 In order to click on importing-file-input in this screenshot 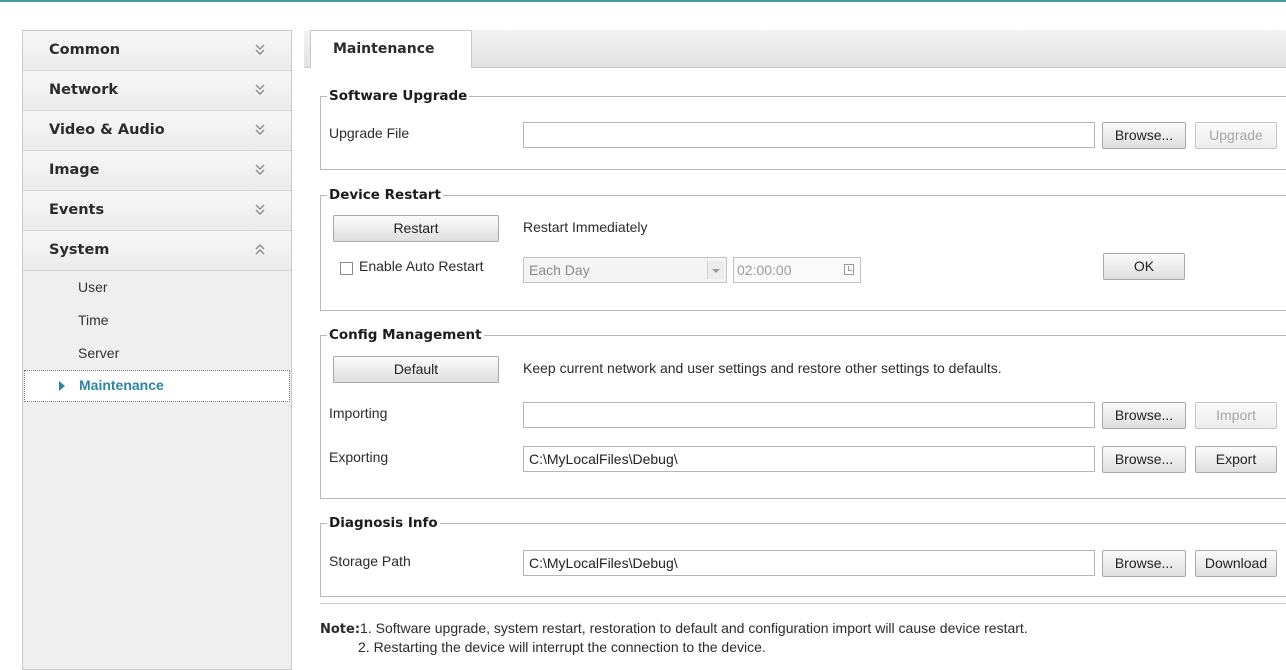, I will do `click(809, 415)`.